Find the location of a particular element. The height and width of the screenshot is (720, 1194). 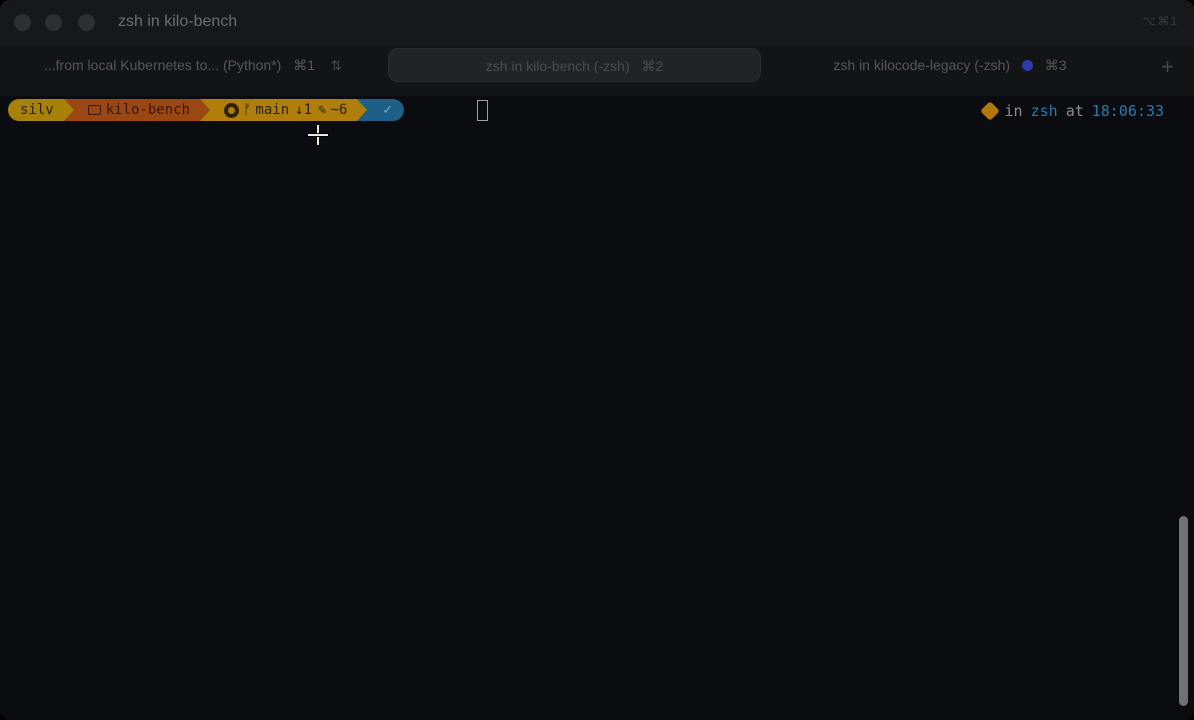

split-pane-icon: ⇅ is located at coordinates (336, 66).